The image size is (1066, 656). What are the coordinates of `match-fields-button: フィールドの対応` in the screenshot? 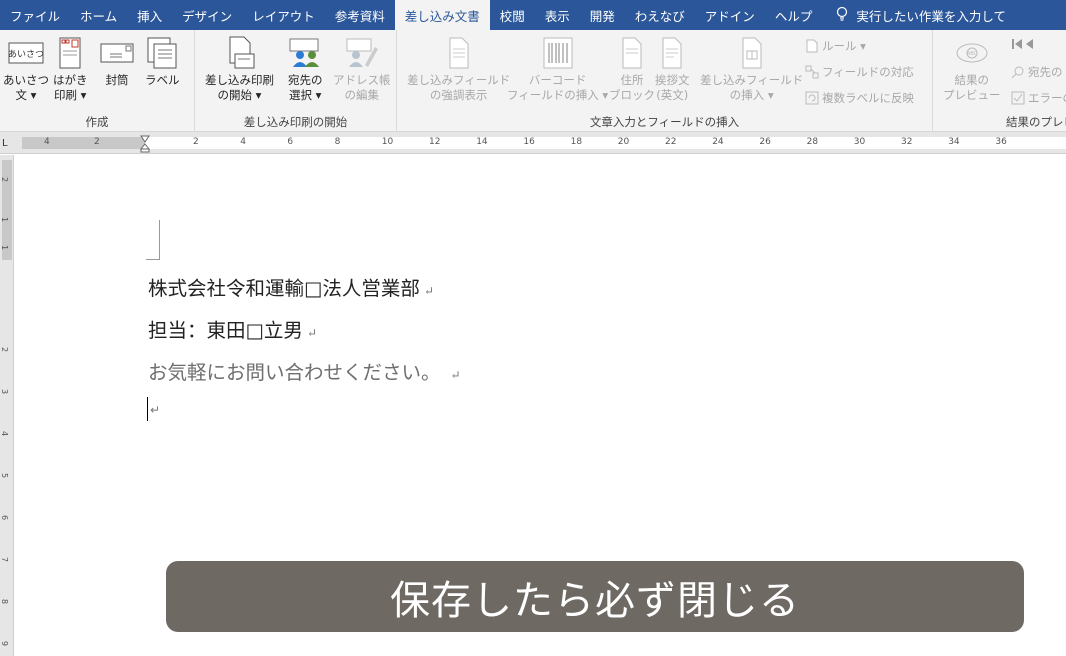 It's located at (859, 72).